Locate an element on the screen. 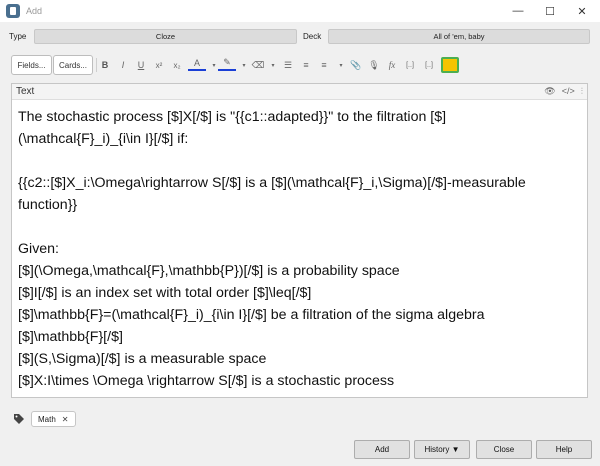 Image resolution: width=600 pixels, height=466 pixels. cloze-icon: [..] is located at coordinates (410, 65).